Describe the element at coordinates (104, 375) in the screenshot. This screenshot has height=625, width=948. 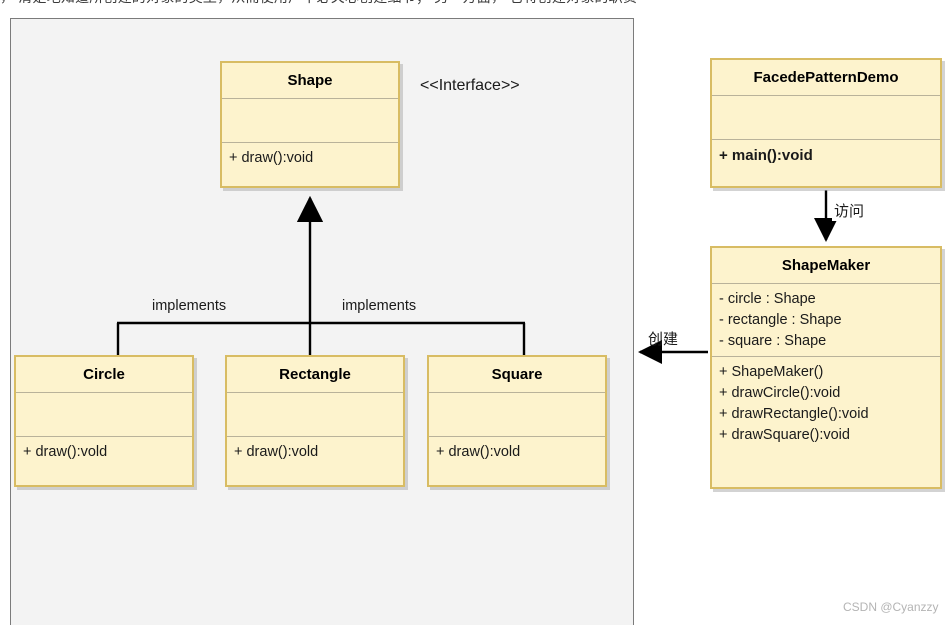
I see `uml-class-name: Circle` at that location.